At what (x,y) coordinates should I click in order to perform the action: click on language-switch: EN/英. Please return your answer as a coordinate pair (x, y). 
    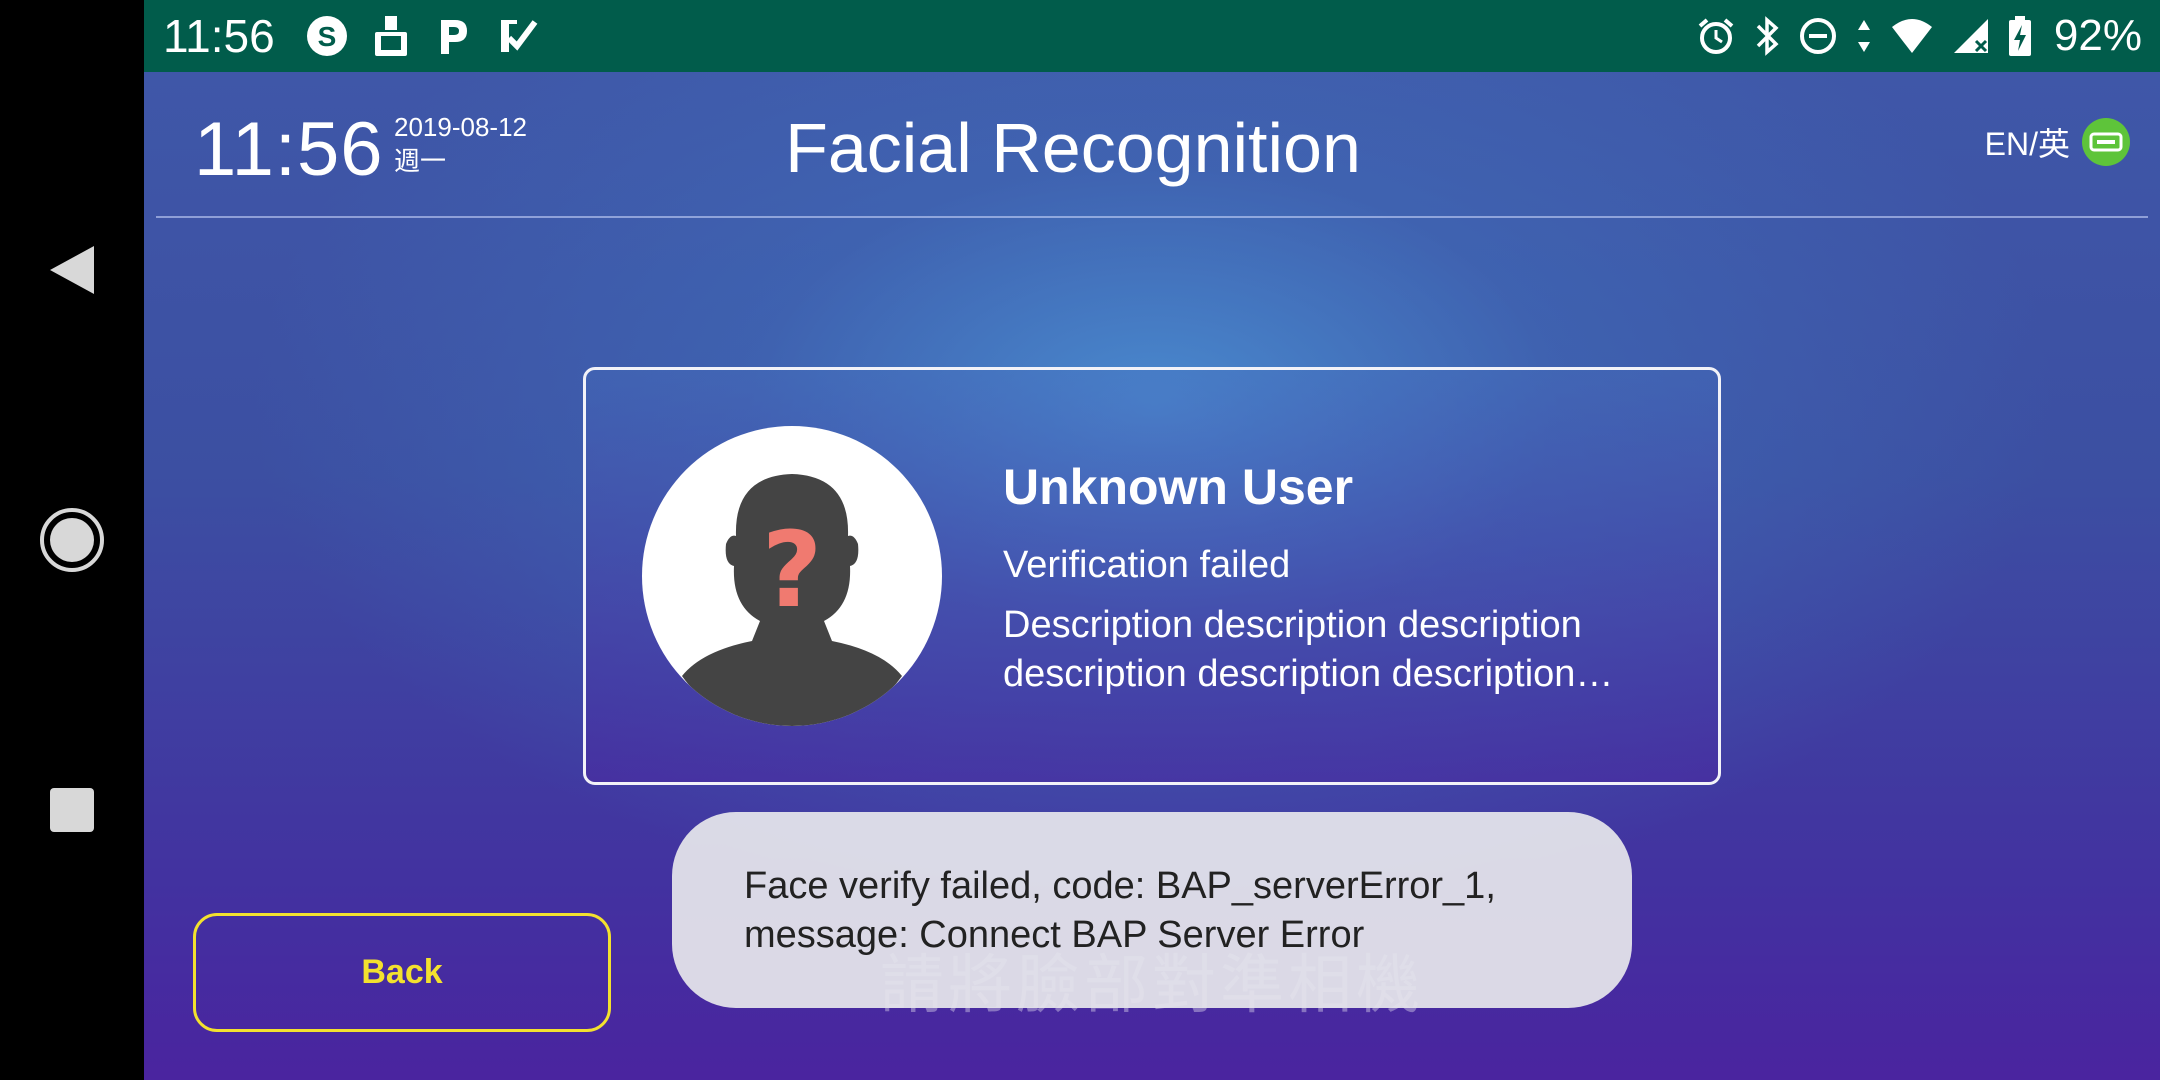
    Looking at the image, I should click on (2057, 142).